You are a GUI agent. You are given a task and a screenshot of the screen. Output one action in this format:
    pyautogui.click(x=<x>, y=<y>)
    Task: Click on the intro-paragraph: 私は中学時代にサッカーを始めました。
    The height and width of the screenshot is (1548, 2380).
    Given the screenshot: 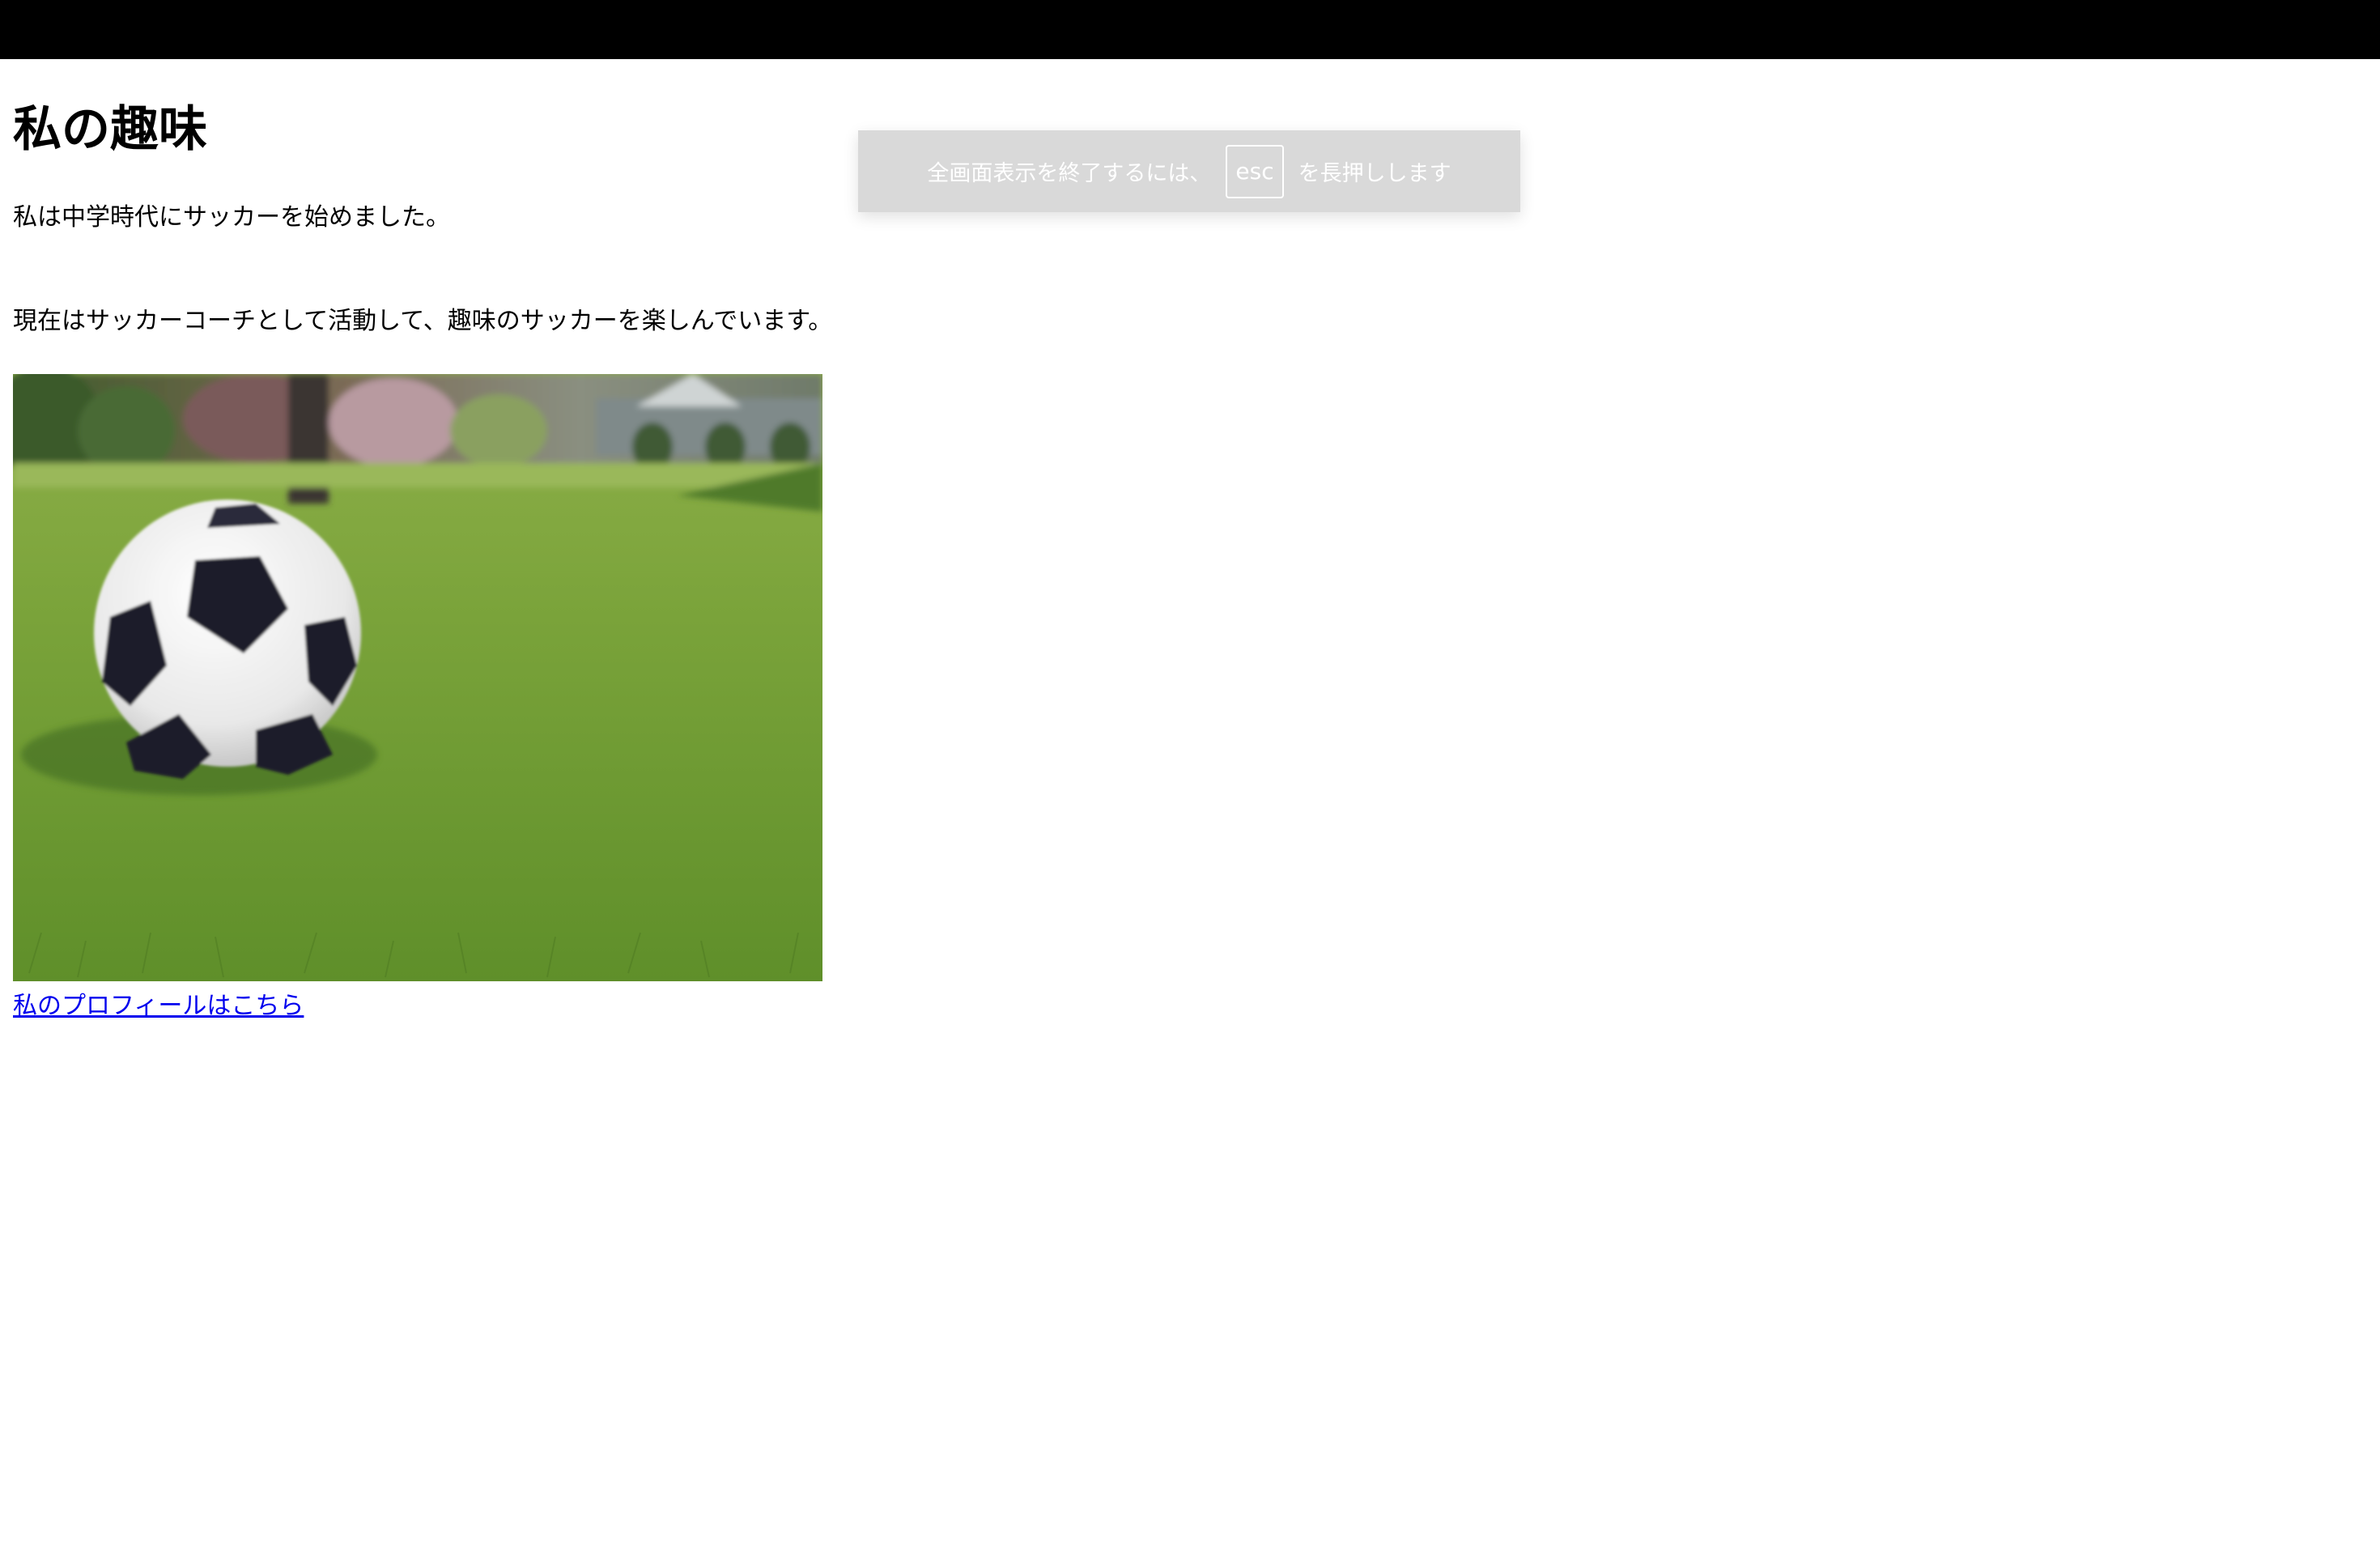 What is the action you would take?
    pyautogui.click(x=232, y=218)
    